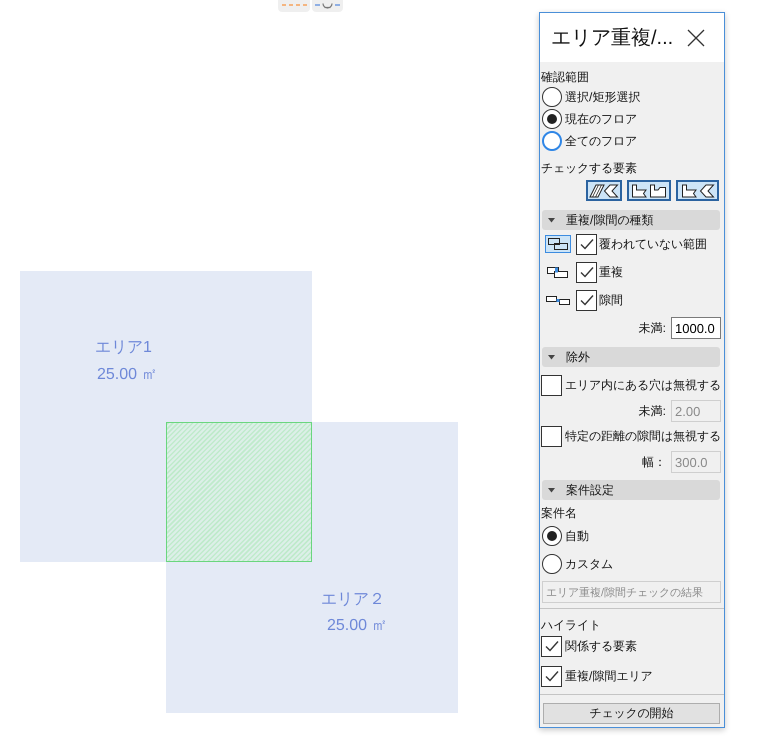  I want to click on radio-label: 選択/矩形選択, so click(602, 97).